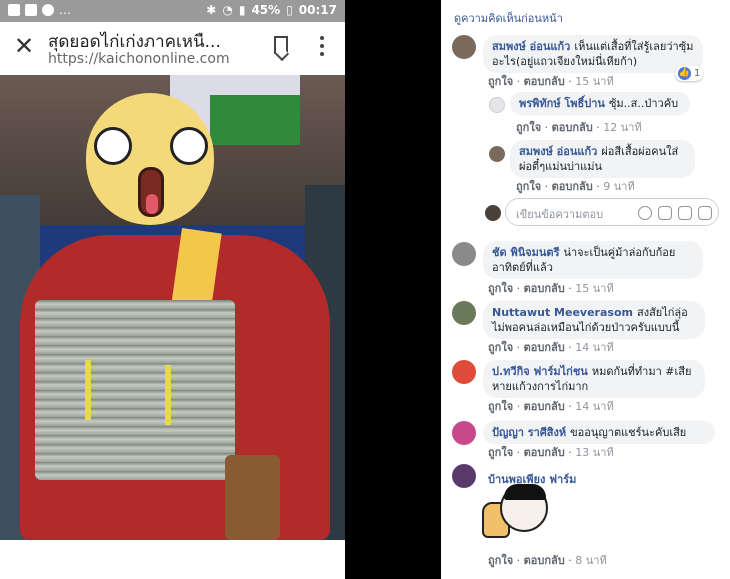 The image size is (730, 579). I want to click on photo-cash-stack, so click(135, 390).